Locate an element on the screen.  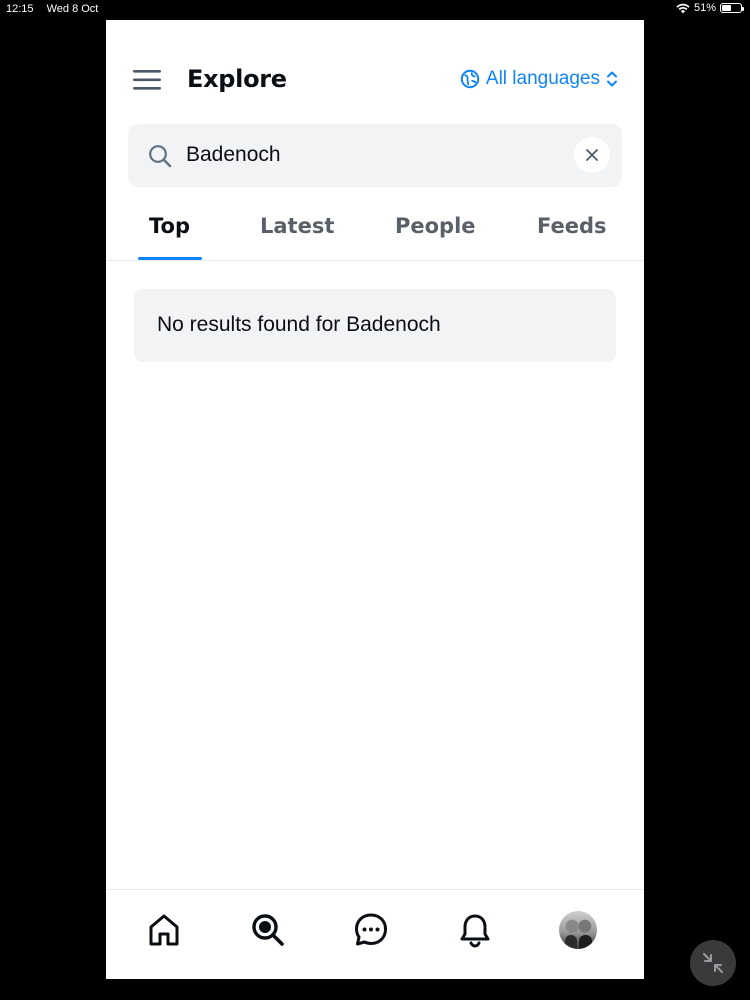
close-icon is located at coordinates (592, 155).